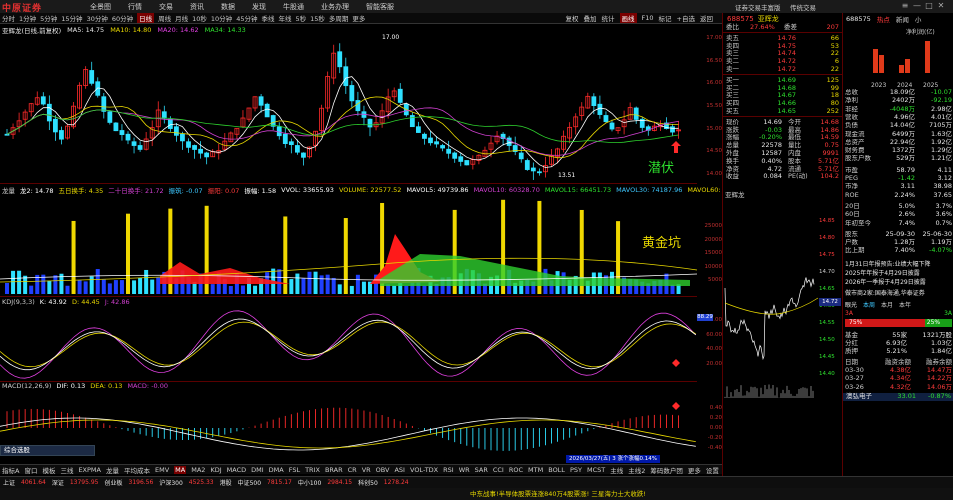 This screenshot has width=953, height=500. I want to click on indicator-tab-18: VR, so click(366, 470).